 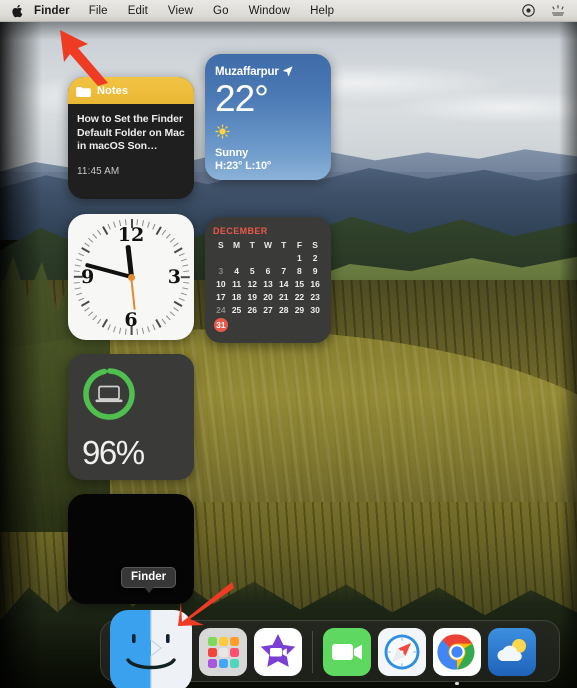 What do you see at coordinates (252, 310) in the screenshot?
I see `calendar-day: 26` at bounding box center [252, 310].